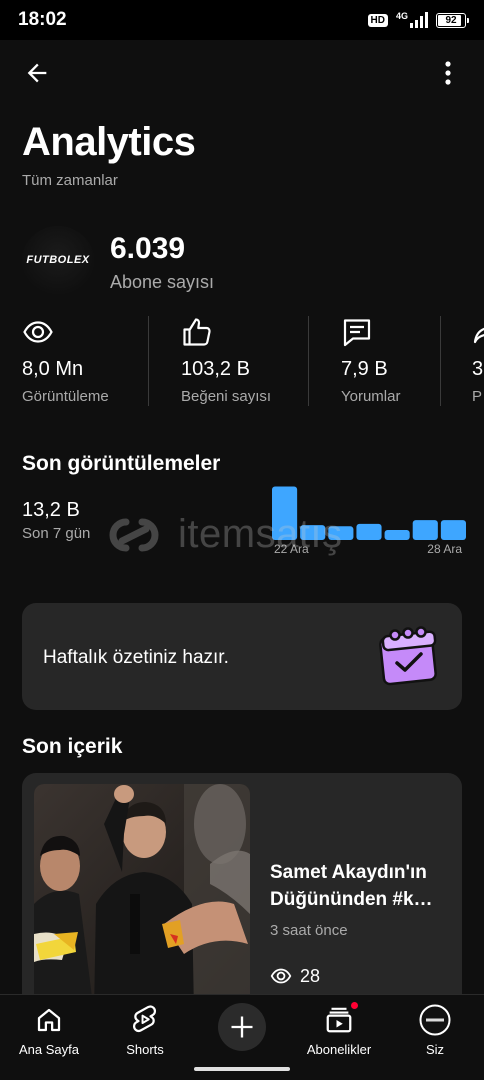 The image size is (484, 1080). I want to click on status-icons: HD 4G 92, so click(418, 19).